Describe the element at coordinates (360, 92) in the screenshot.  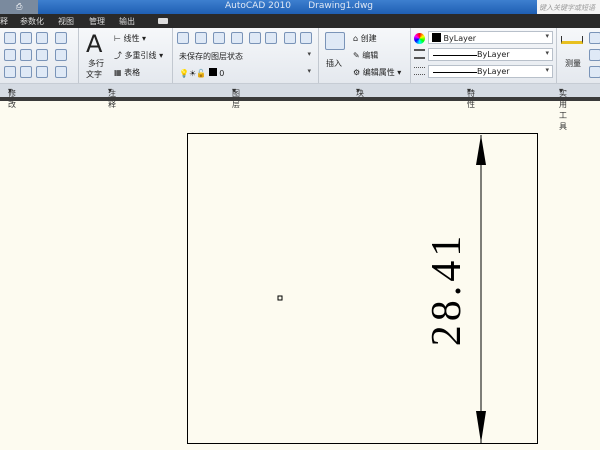
I see `block-panel-label: 块 ▾` at that location.